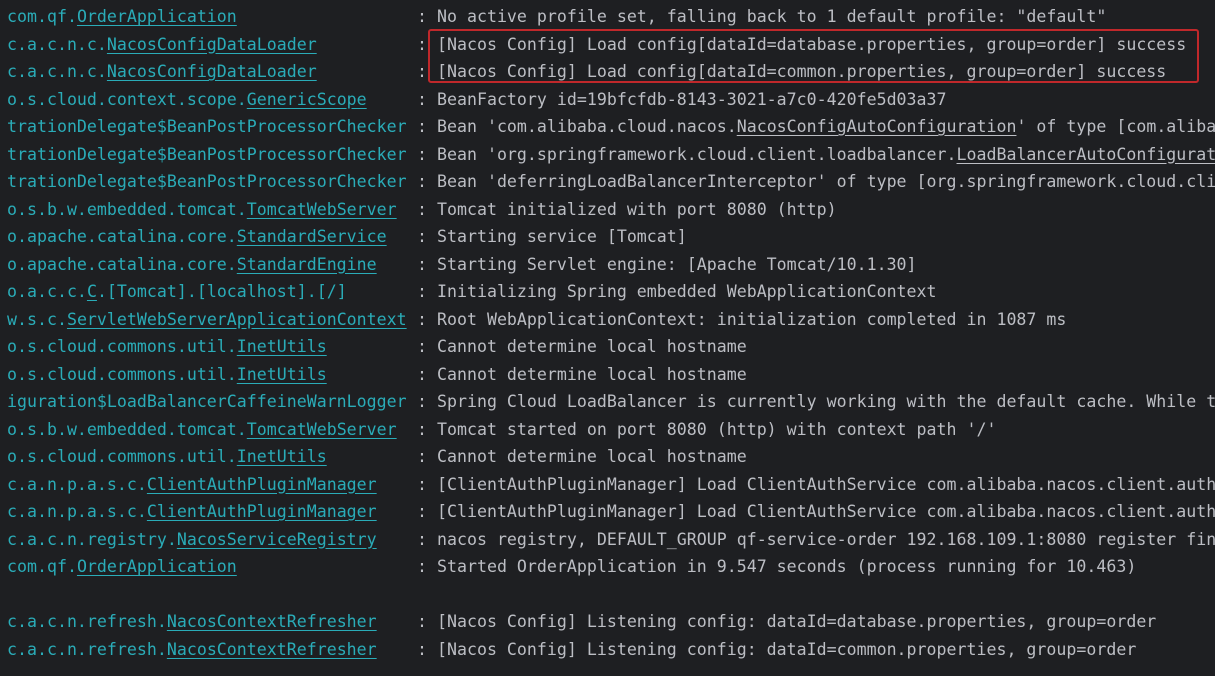  I want to click on logger-class-link: ServletWebServerApplicationContext, so click(237, 319).